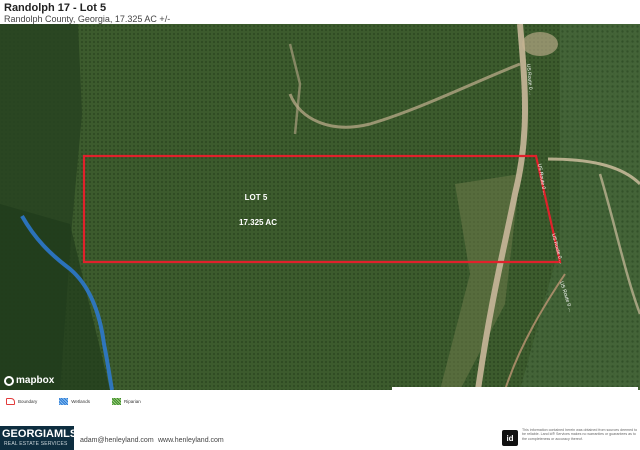 This screenshot has width=640, height=450. Describe the element at coordinates (55, 8) in the screenshot. I see `page-title: Randolph 17 - Lot 5` at that location.